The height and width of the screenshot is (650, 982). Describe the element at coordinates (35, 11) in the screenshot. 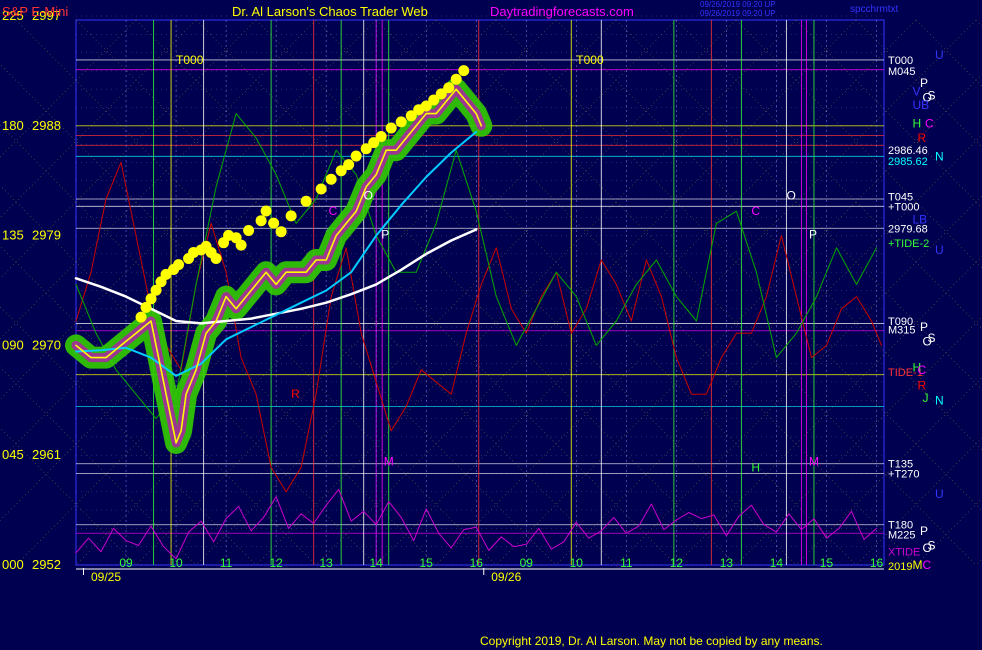

I see `left-title: S&P E-Mini` at that location.